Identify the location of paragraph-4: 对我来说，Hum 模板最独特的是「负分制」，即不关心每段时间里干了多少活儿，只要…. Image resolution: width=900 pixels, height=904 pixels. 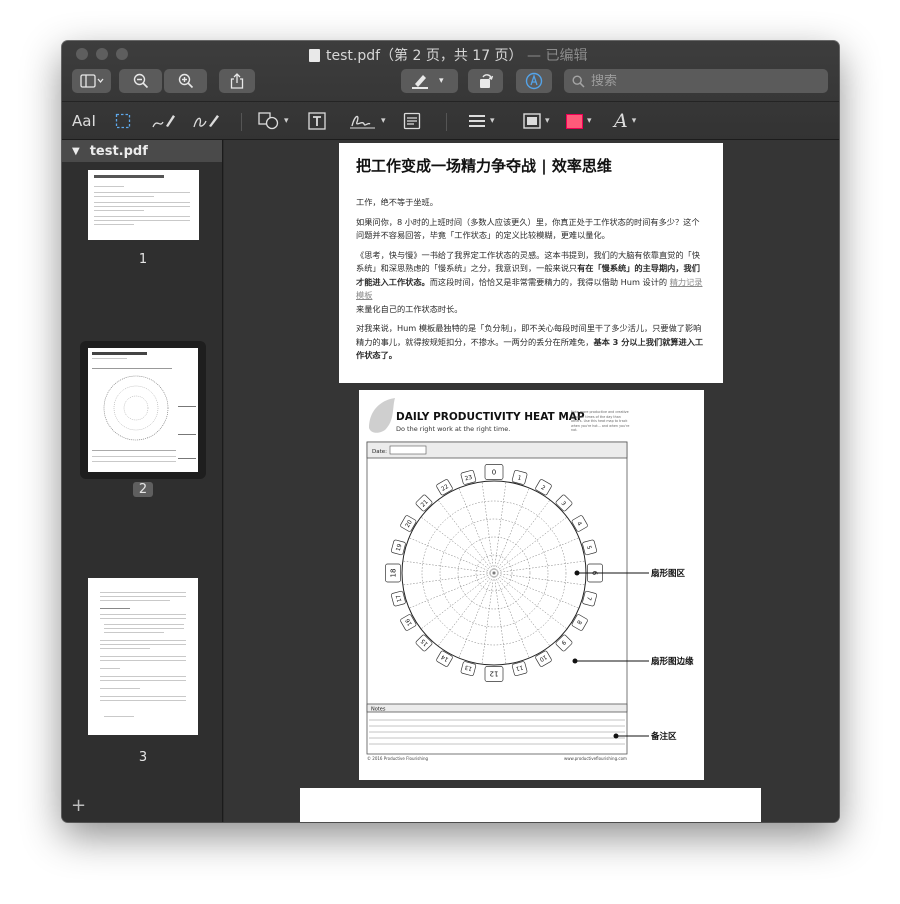
(531, 342).